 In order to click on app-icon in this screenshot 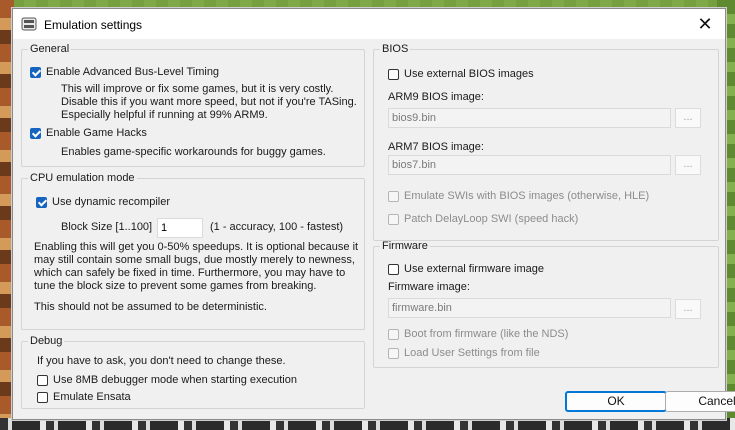, I will do `click(29, 24)`.